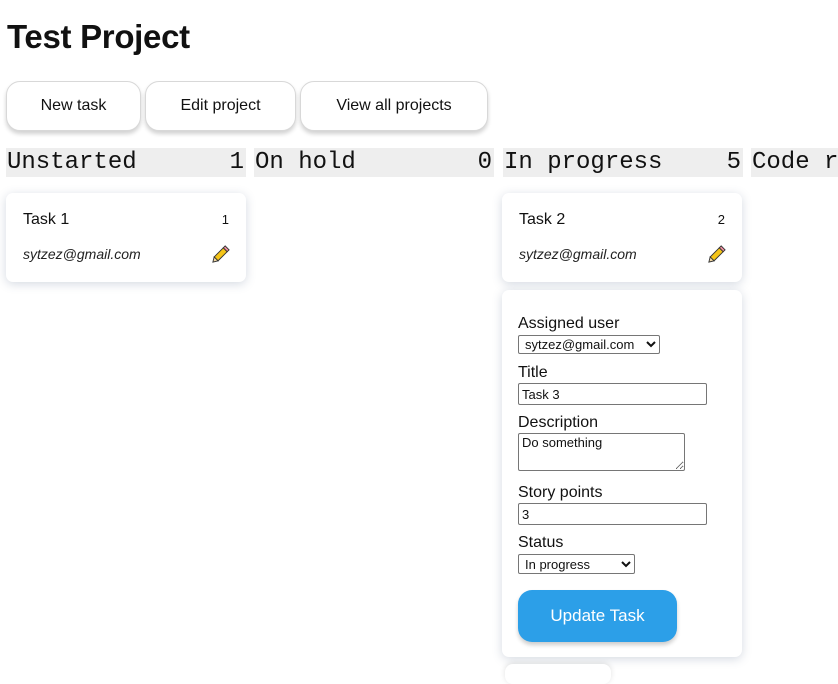 Image resolution: width=838 pixels, height=684 pixels. Describe the element at coordinates (225, 219) in the screenshot. I see `task-points: 1` at that location.